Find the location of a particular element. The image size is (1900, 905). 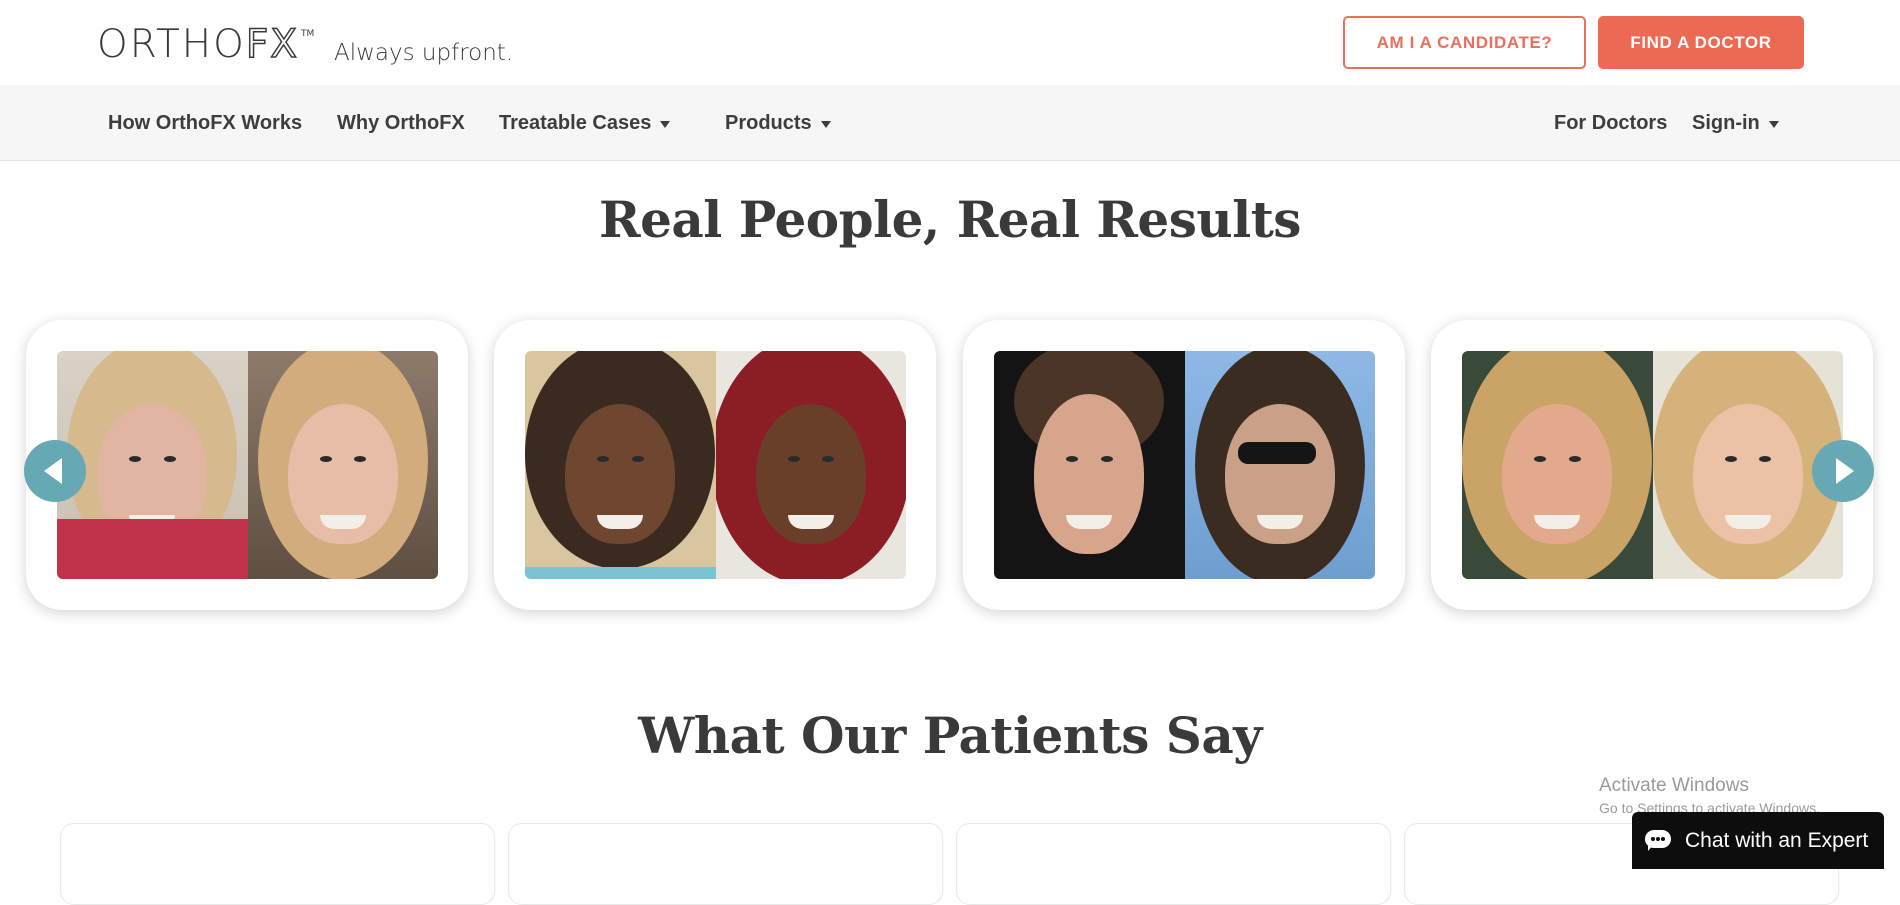

carousel-prev-button is located at coordinates (55, 471).